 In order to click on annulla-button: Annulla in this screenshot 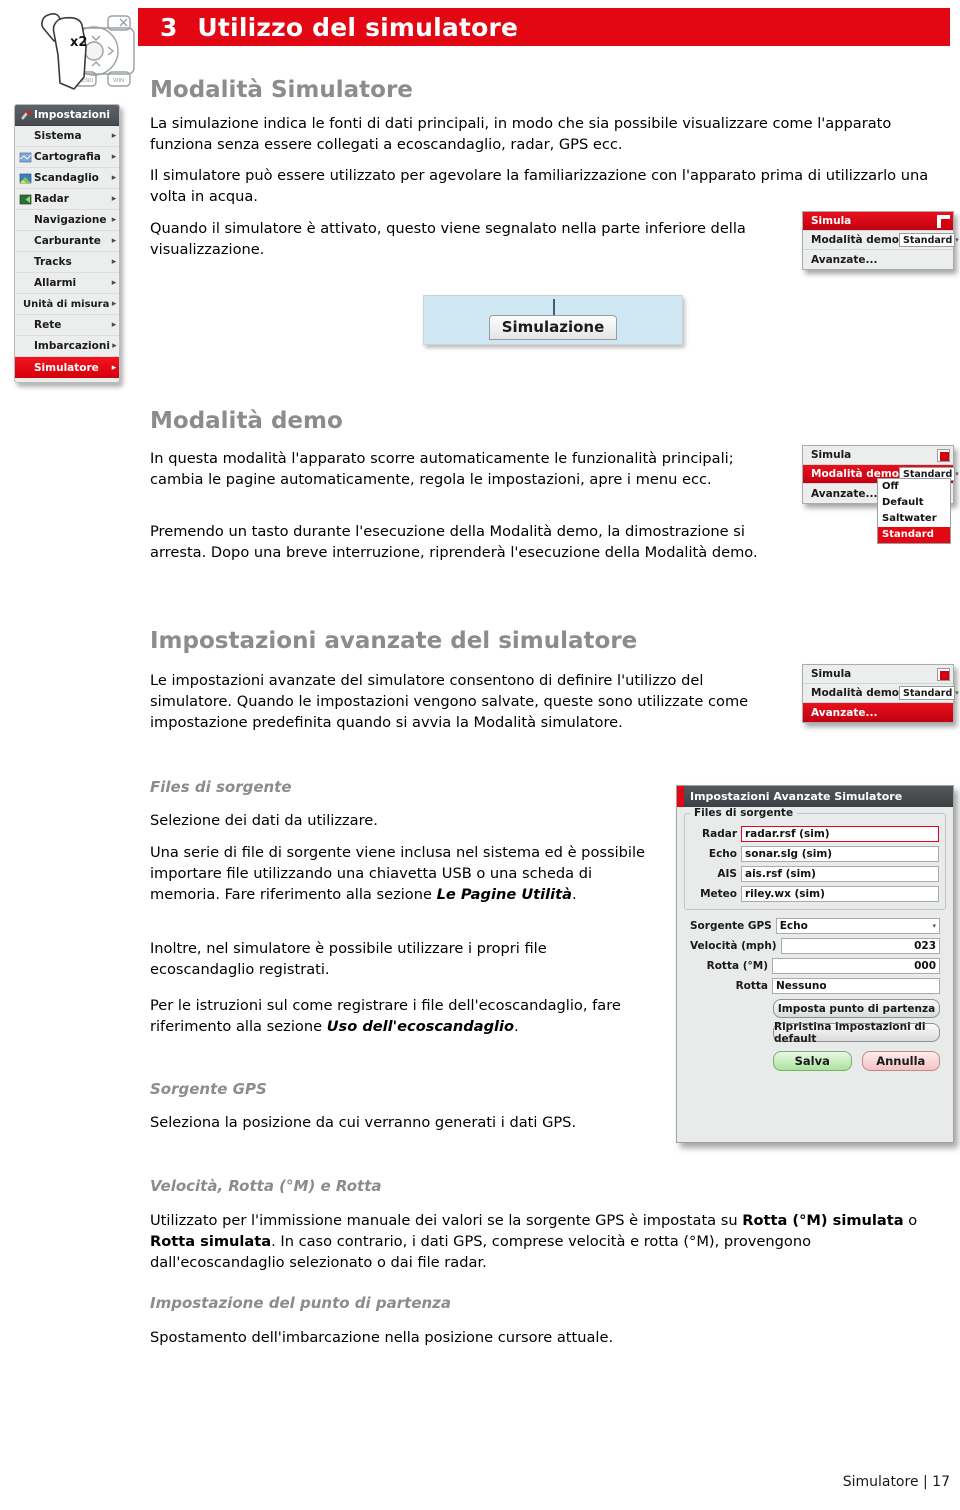, I will do `click(900, 1061)`.